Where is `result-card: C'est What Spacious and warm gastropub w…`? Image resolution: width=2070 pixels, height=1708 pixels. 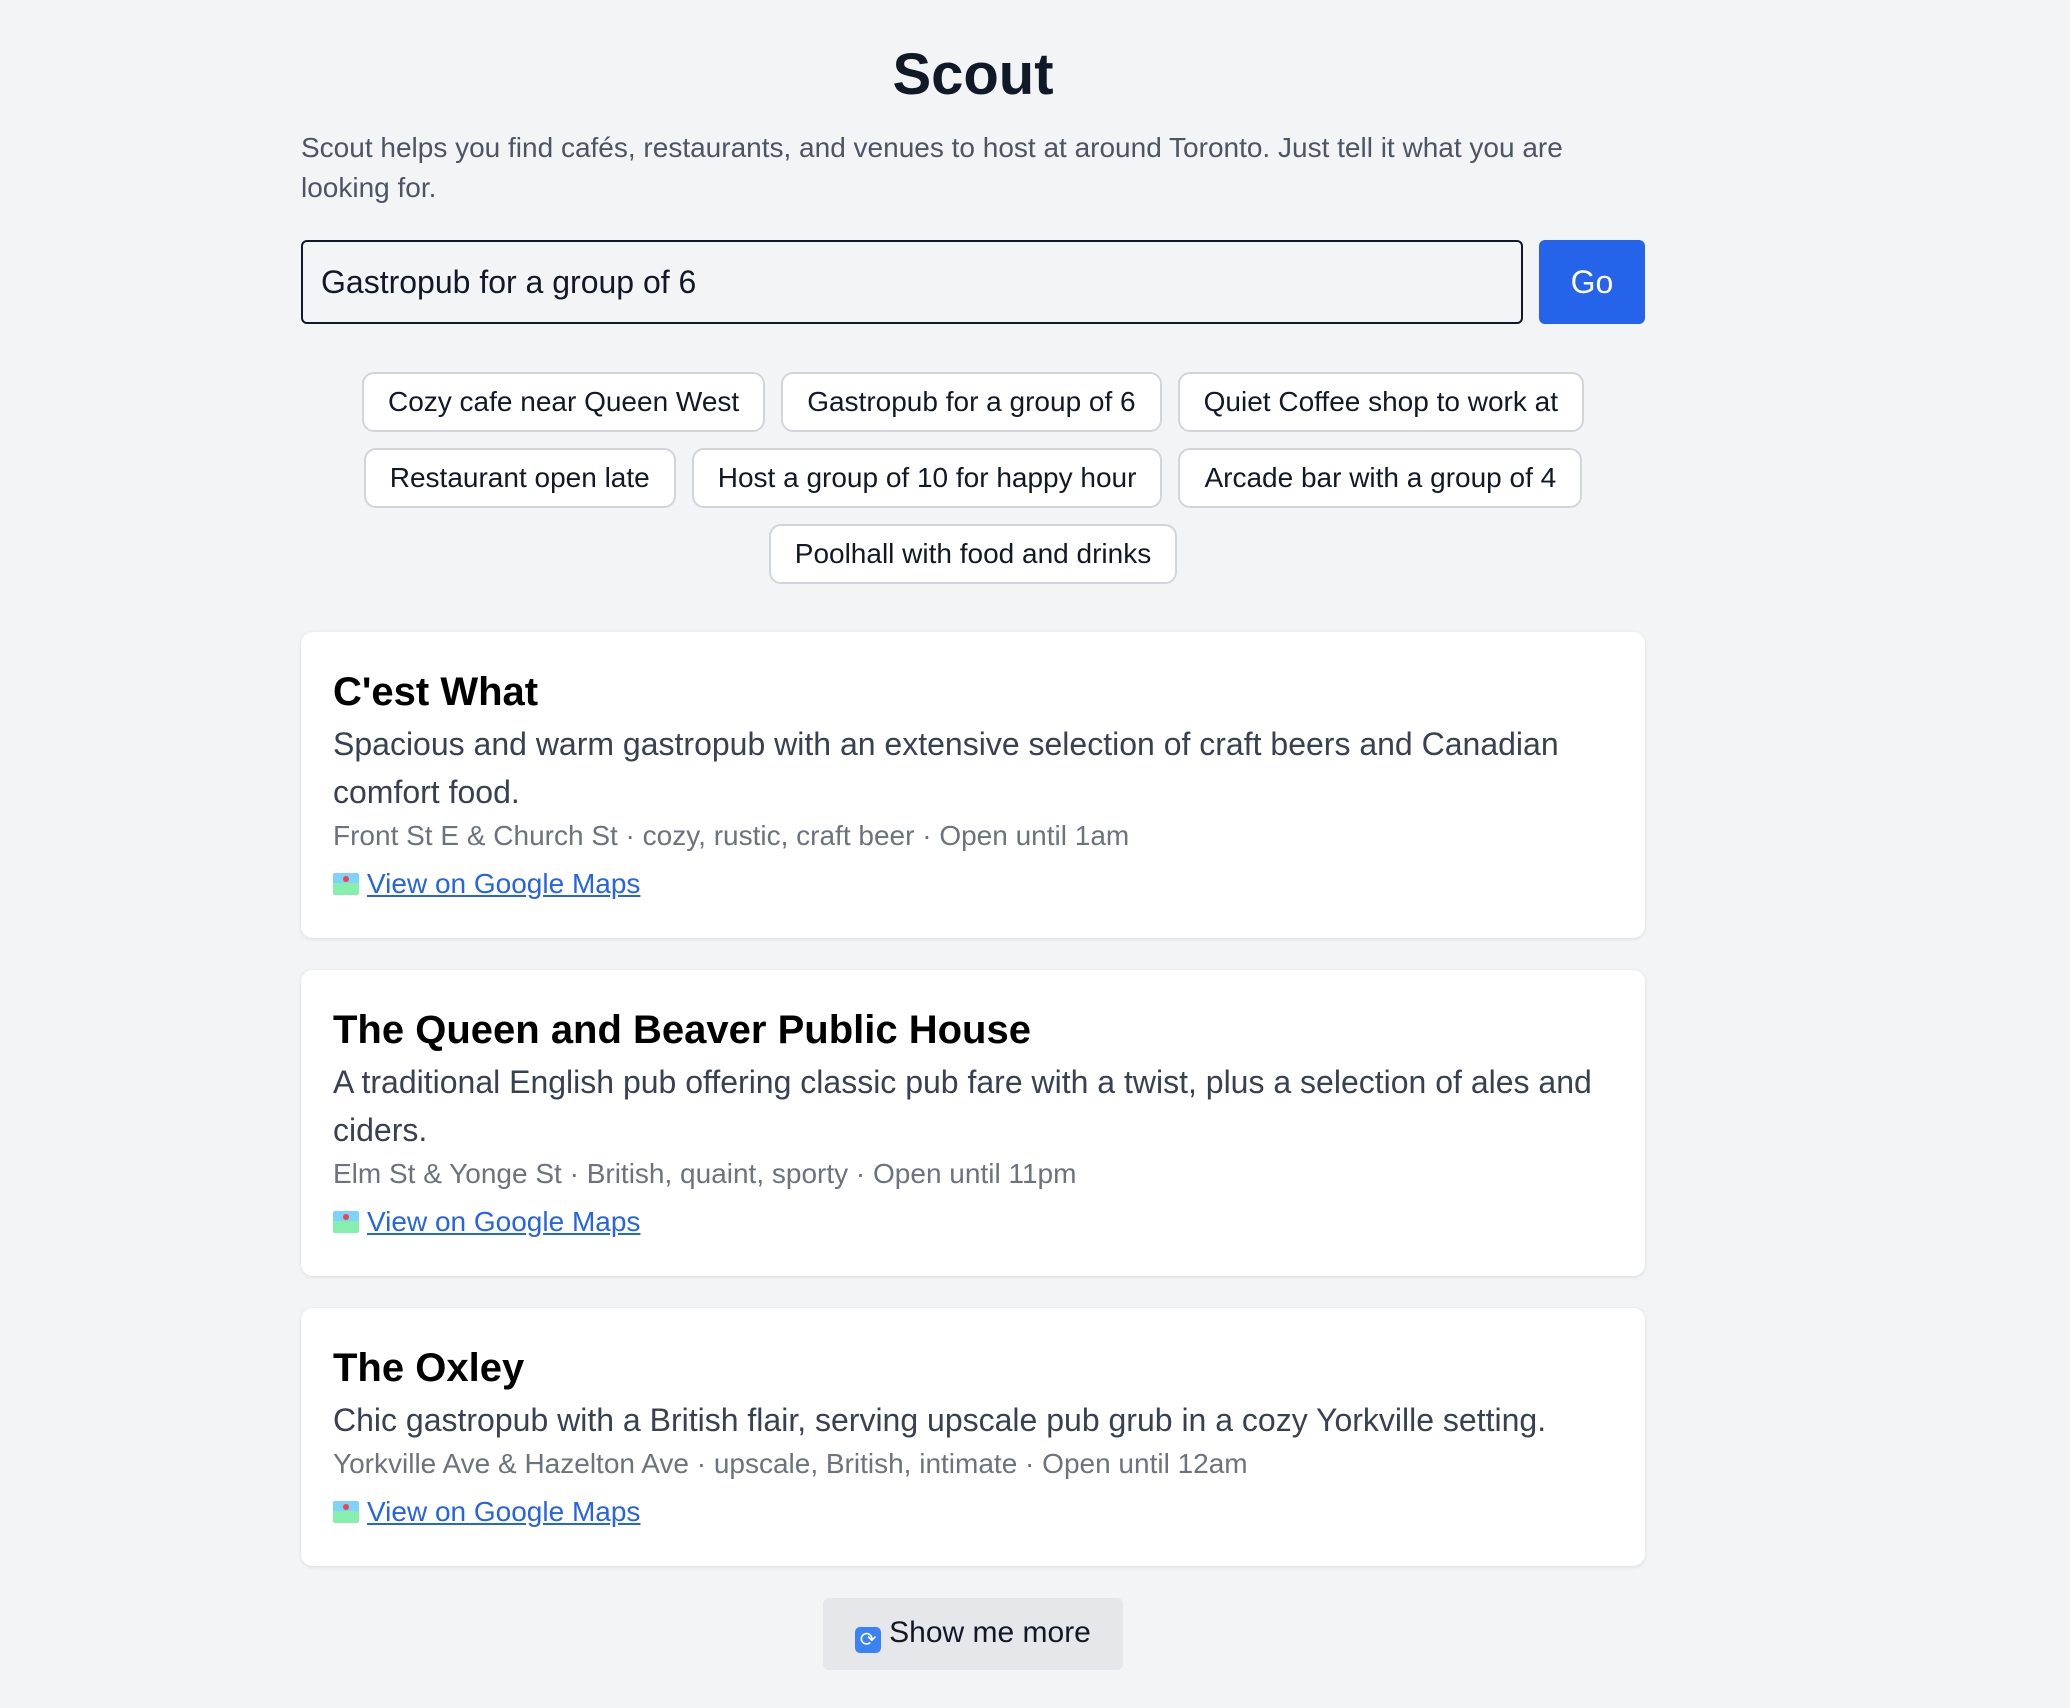
result-card: C'est What Spacious and warm gastropub w… is located at coordinates (973, 785).